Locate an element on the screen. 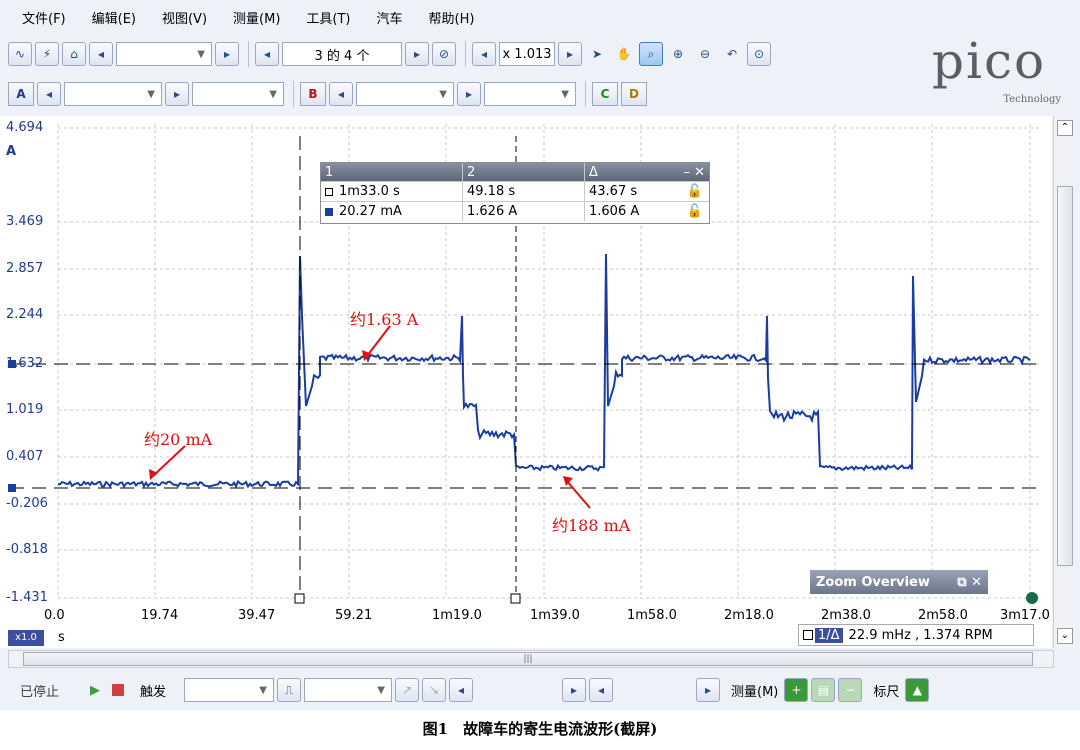  trigger-level-next-button: ▸ is located at coordinates (574, 690).